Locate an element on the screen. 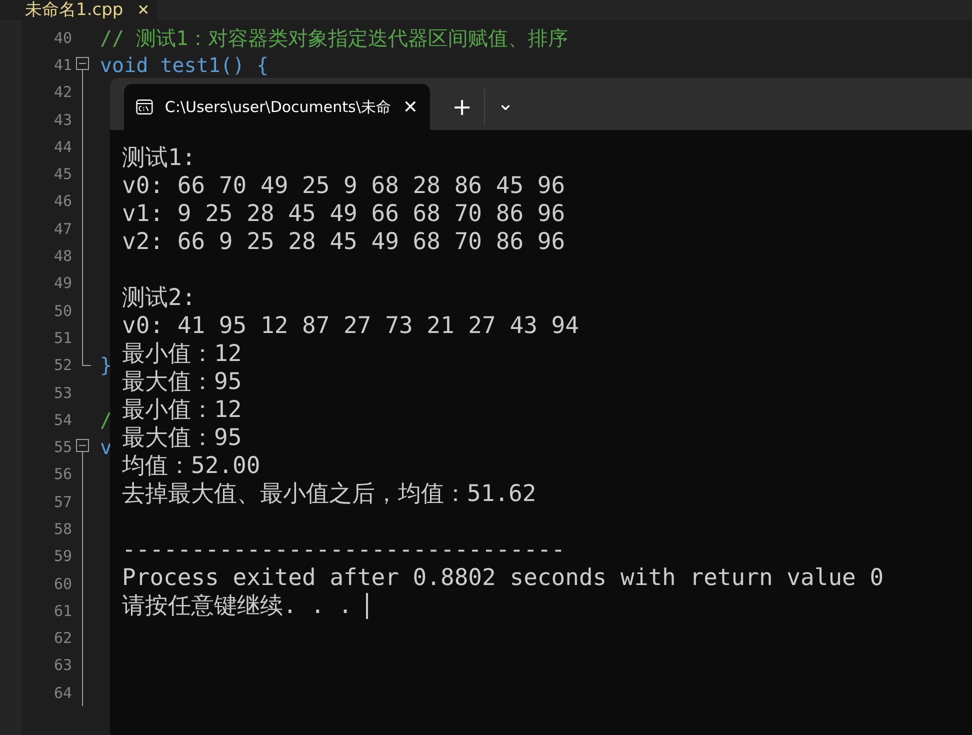 The image size is (972, 735). new-tab-button: + is located at coordinates (462, 107).